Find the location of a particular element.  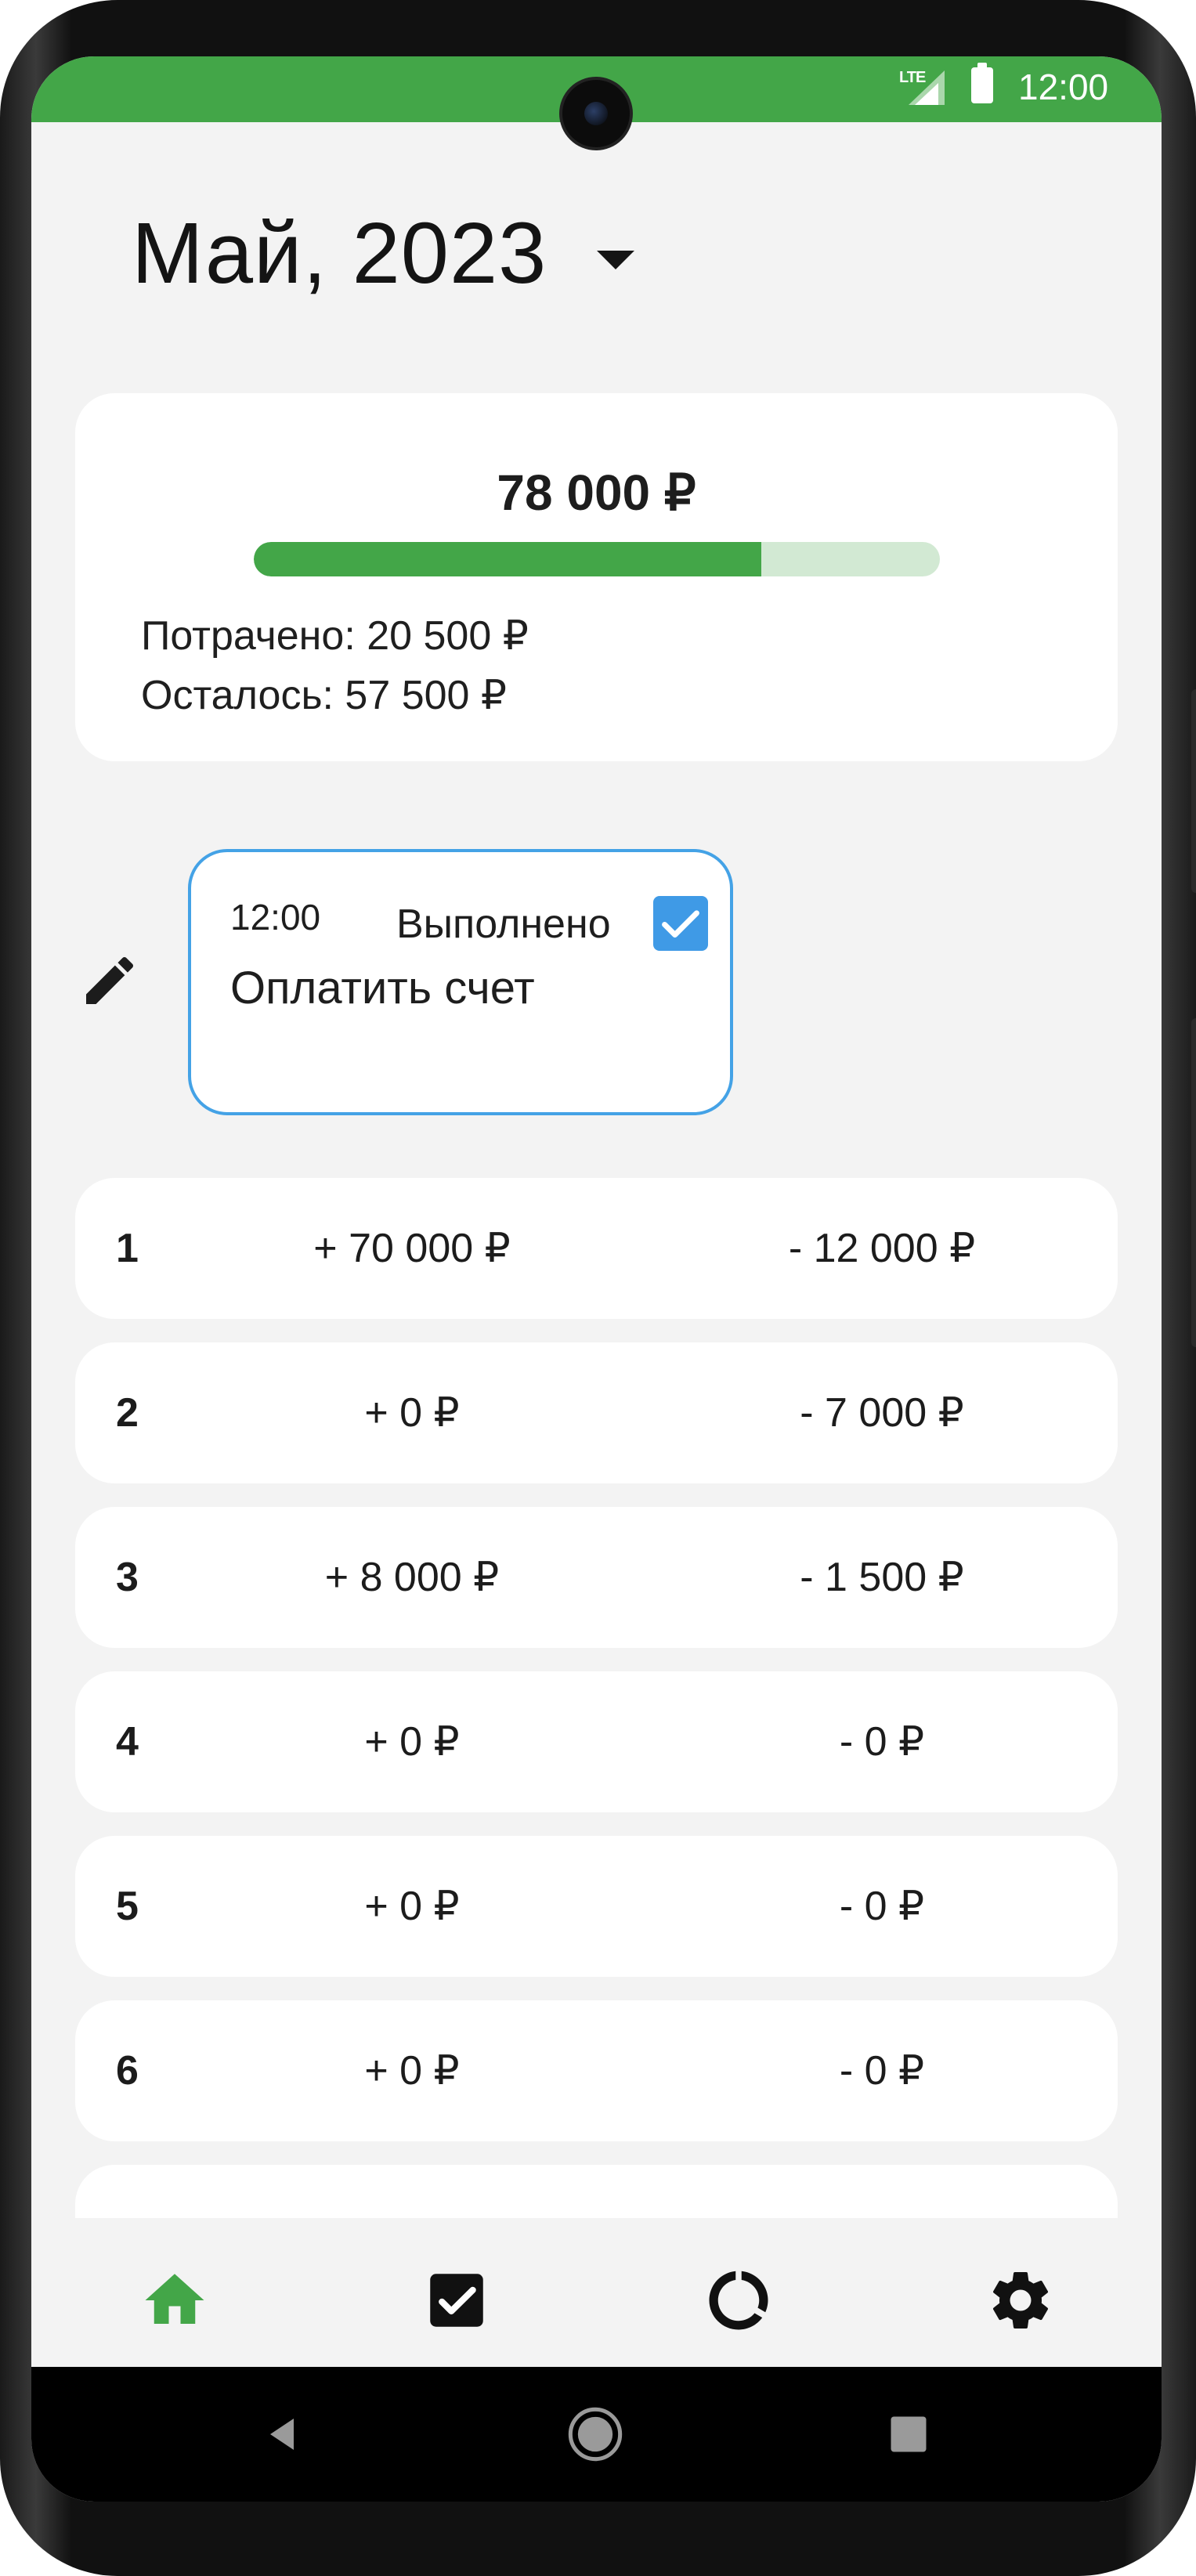

day-row: 5 + 0 ₽ - 0 ₽ is located at coordinates (596, 1906).